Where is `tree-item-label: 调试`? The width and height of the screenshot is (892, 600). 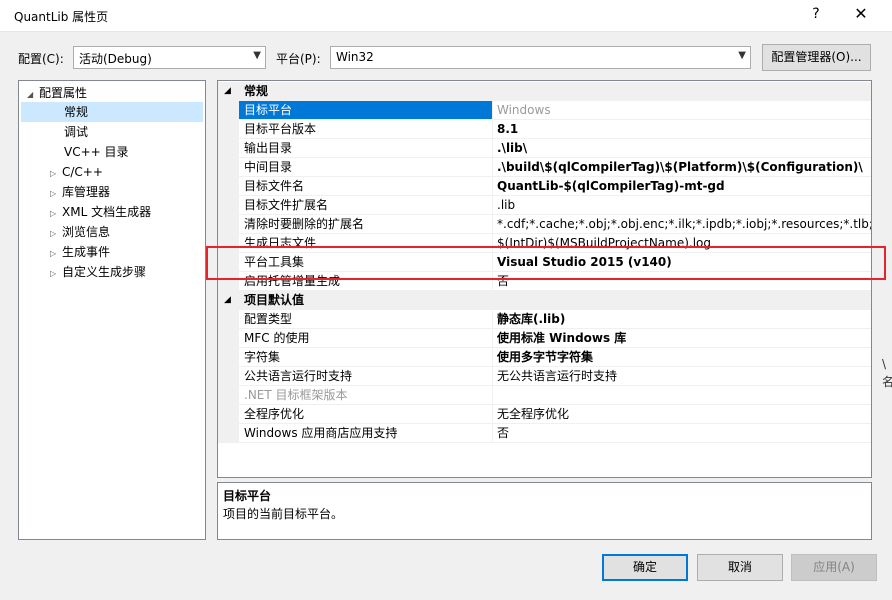
tree-item-label: 调试 is located at coordinates (76, 132).